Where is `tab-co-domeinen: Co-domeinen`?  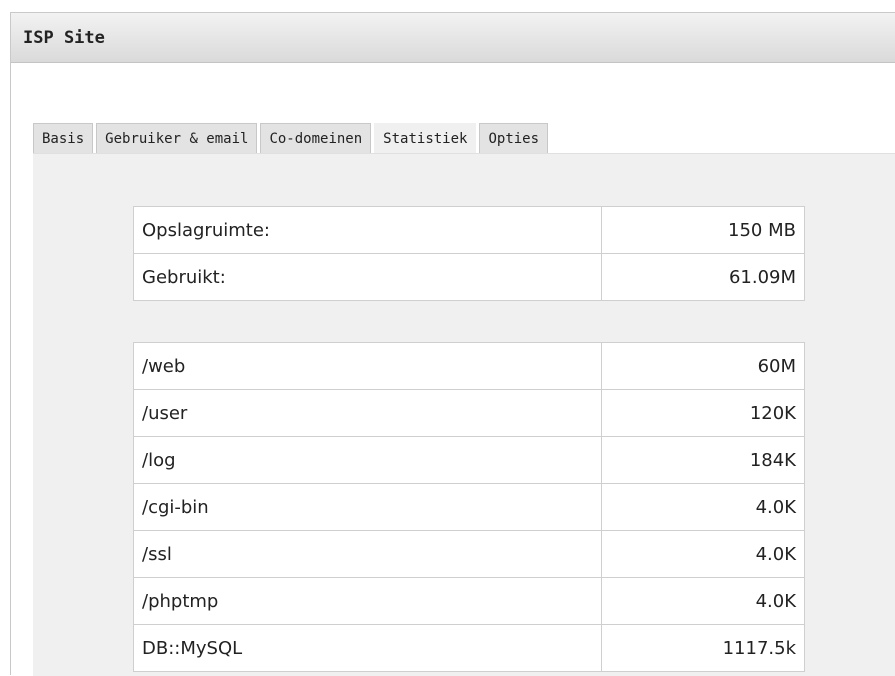 tab-co-domeinen: Co-domeinen is located at coordinates (316, 138).